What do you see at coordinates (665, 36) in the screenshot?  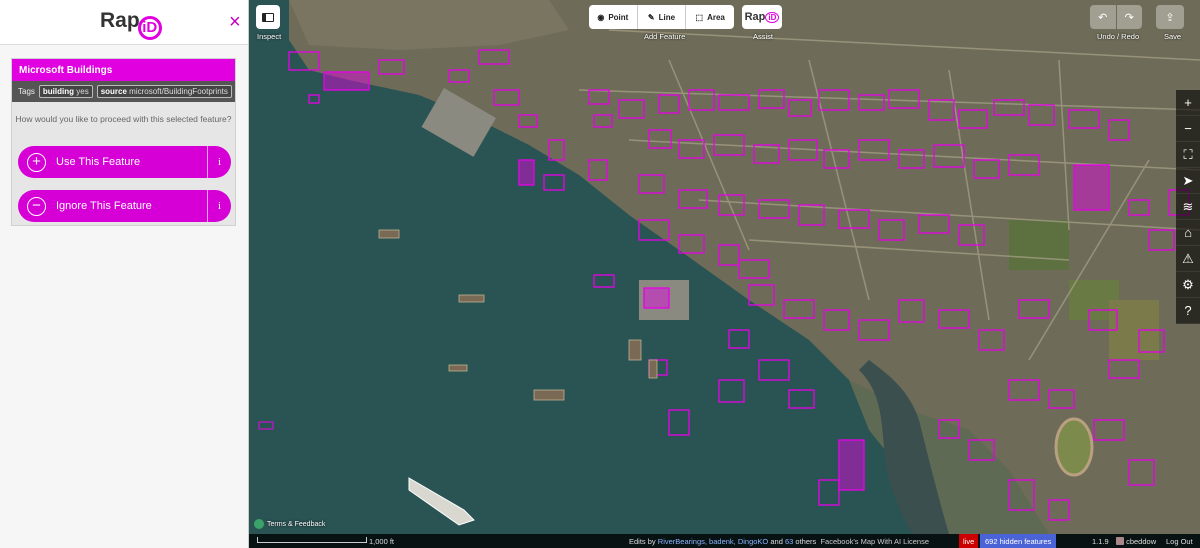 I see `add-feature-label: Add Feature` at bounding box center [665, 36].